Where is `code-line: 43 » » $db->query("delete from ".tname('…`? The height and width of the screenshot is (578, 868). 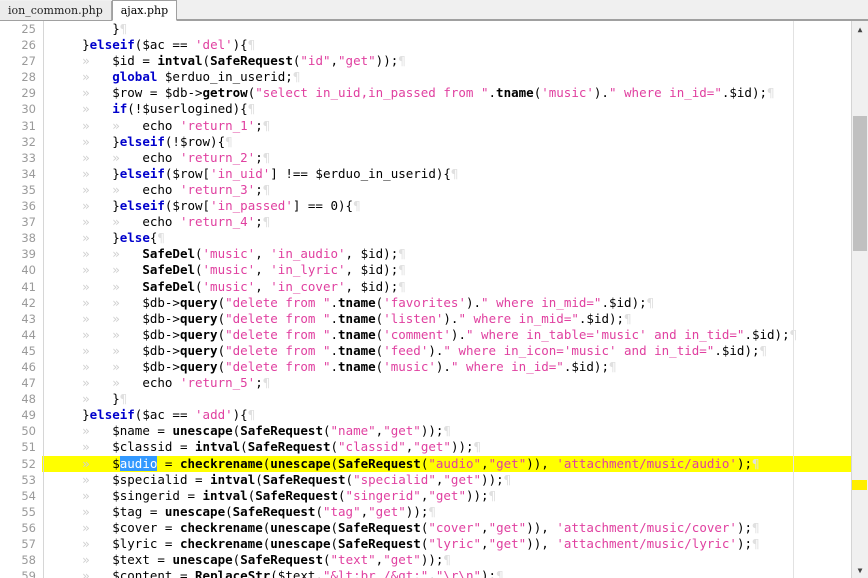 code-line: 43 » » $db->query("delete from ".tname('… is located at coordinates (426, 319).